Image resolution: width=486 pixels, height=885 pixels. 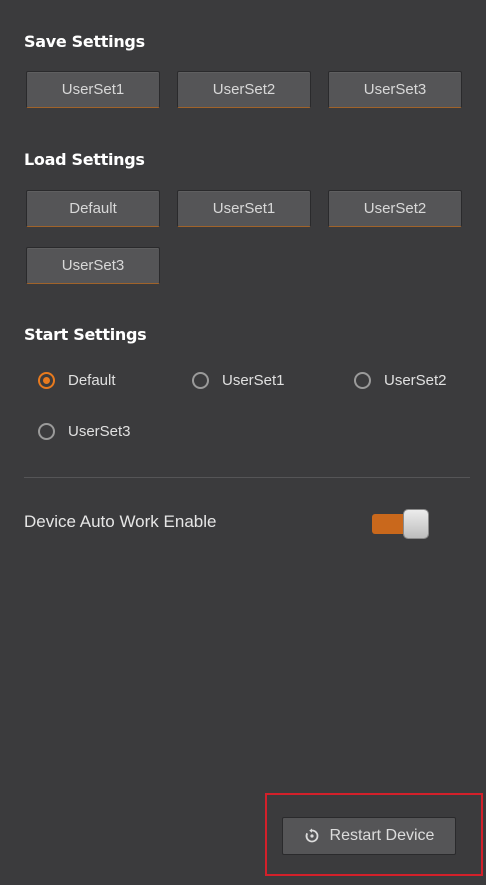 What do you see at coordinates (244, 89) in the screenshot?
I see `save-userset2-button: UserSet2` at bounding box center [244, 89].